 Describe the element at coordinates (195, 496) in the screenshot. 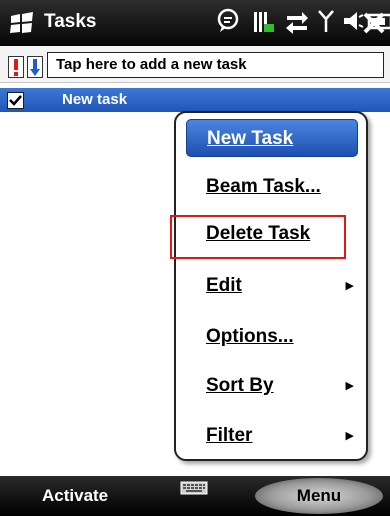

I see `softkey-bar: Activate Menu` at that location.